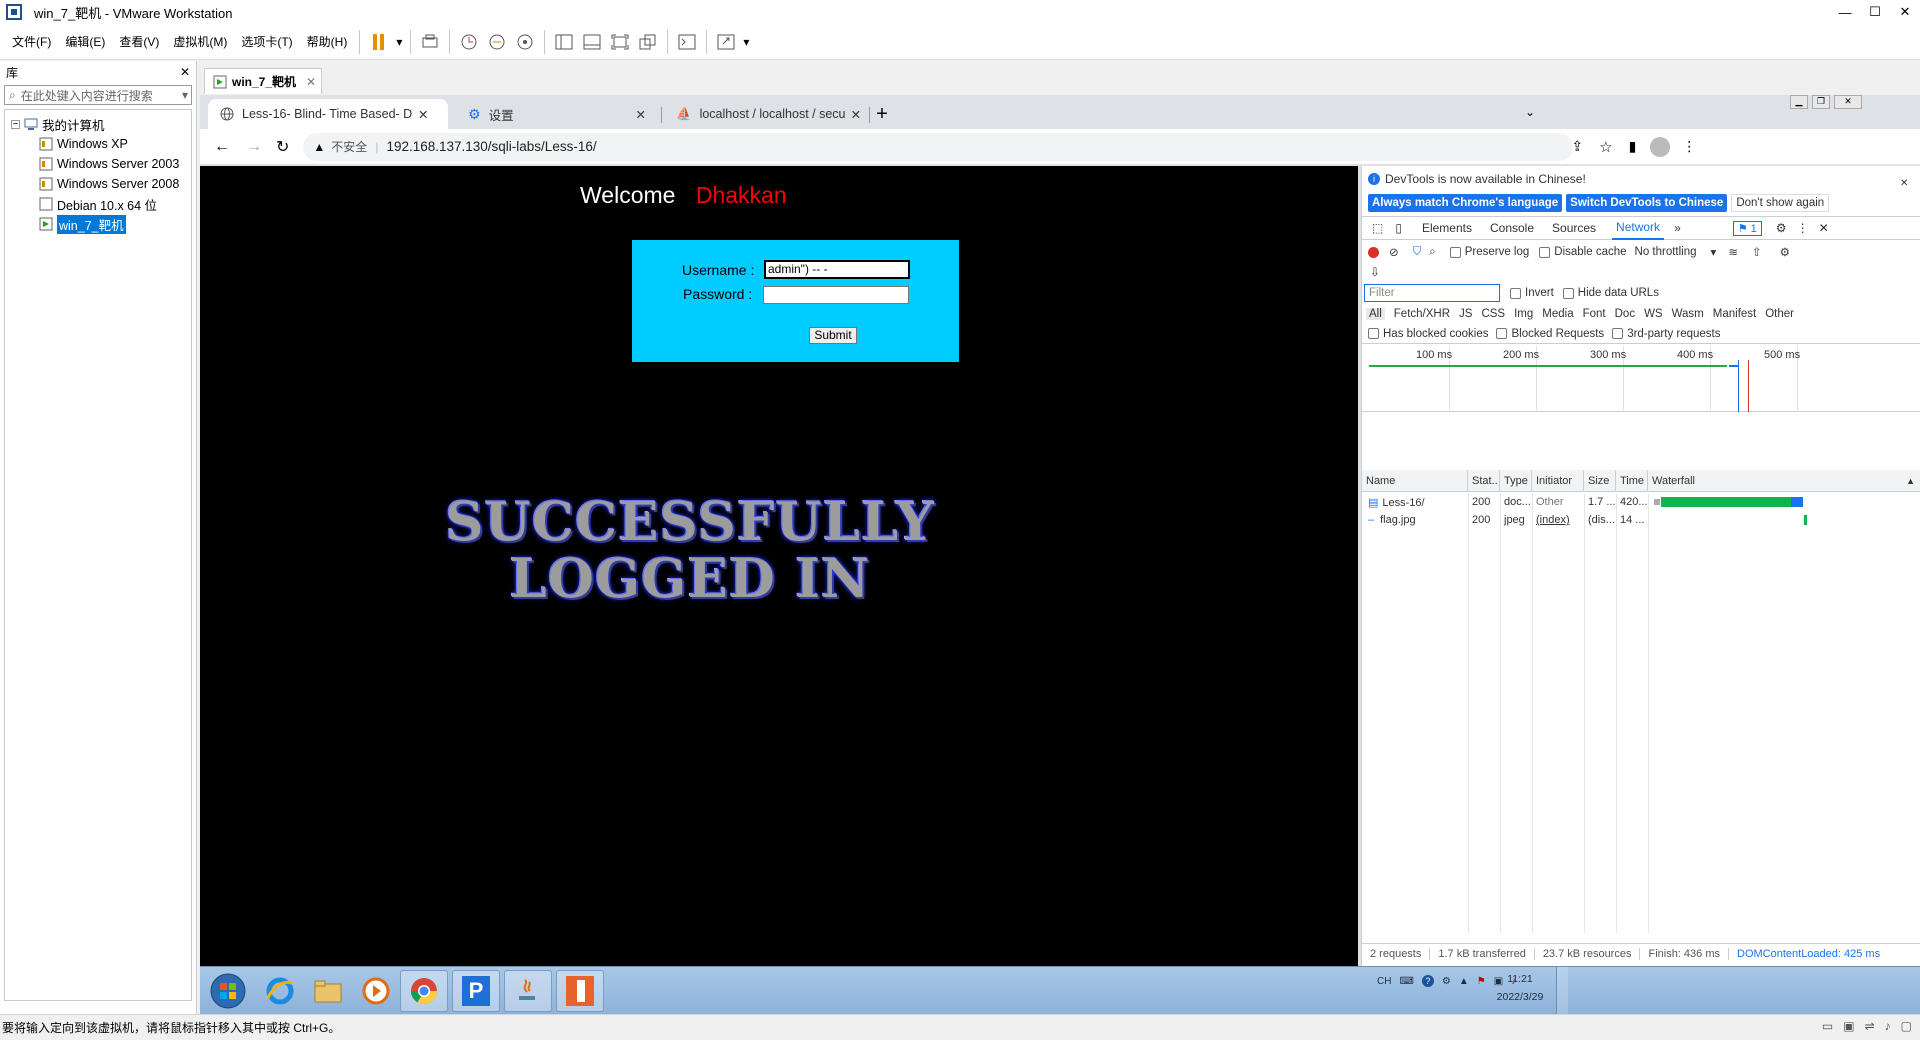 The height and width of the screenshot is (1040, 1920). I want to click on tab-elements: Elements, so click(1447, 228).